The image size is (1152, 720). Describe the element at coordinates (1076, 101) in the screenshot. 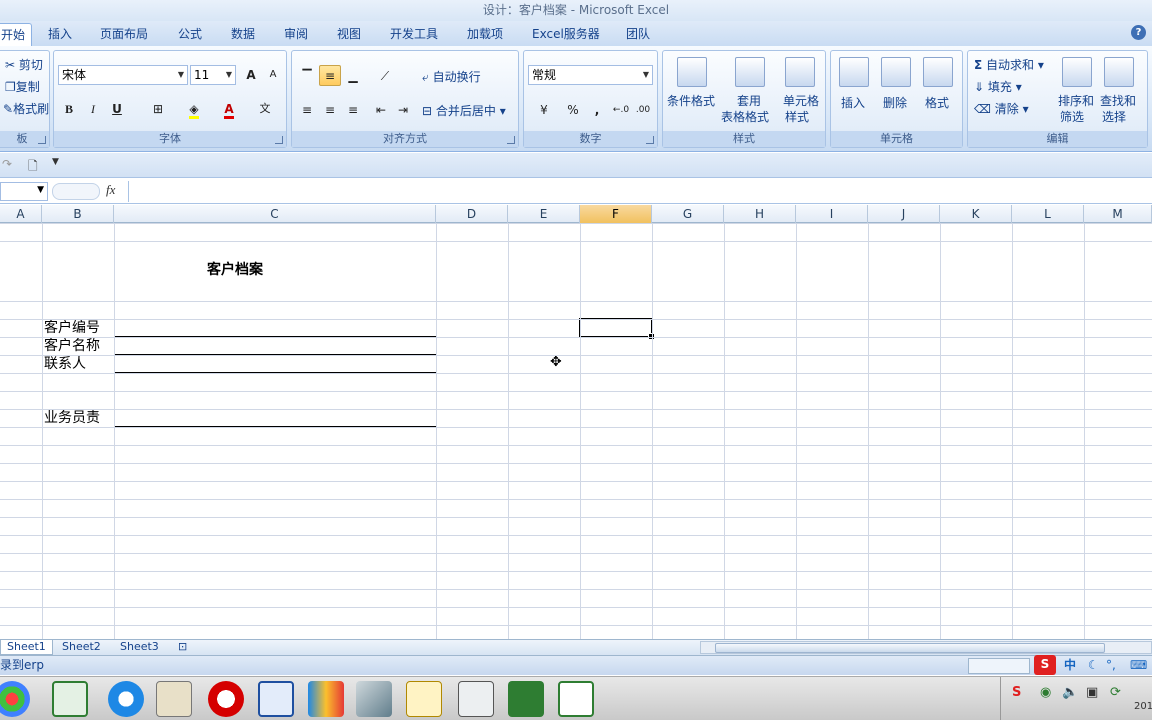

I see `sort-filter-line1: 排序和` at that location.